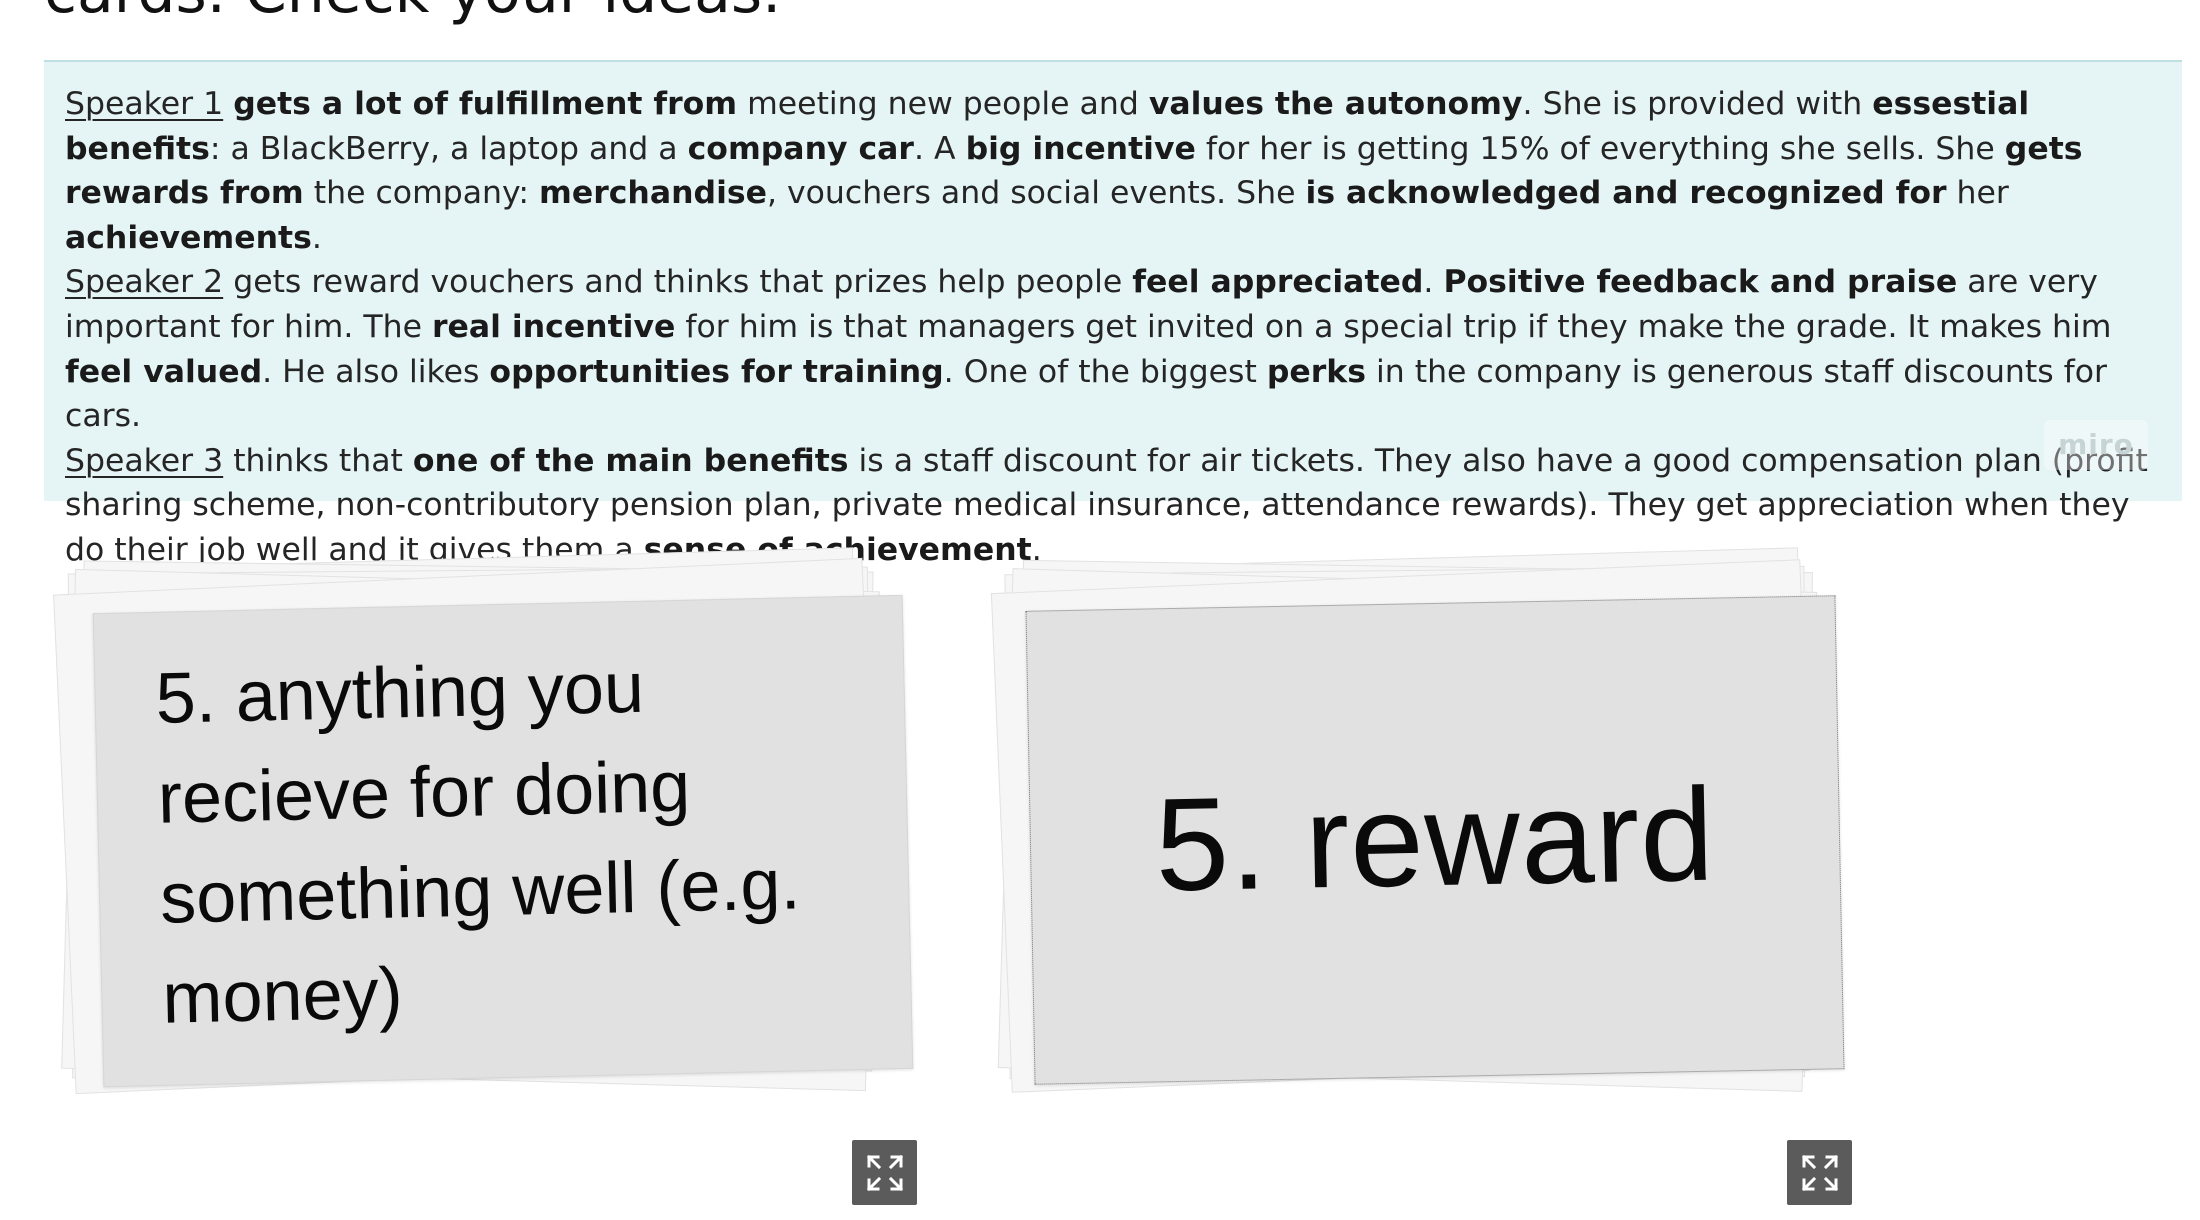 The height and width of the screenshot is (1220, 2200). I want to click on keyphrase: achievements, so click(188, 237).